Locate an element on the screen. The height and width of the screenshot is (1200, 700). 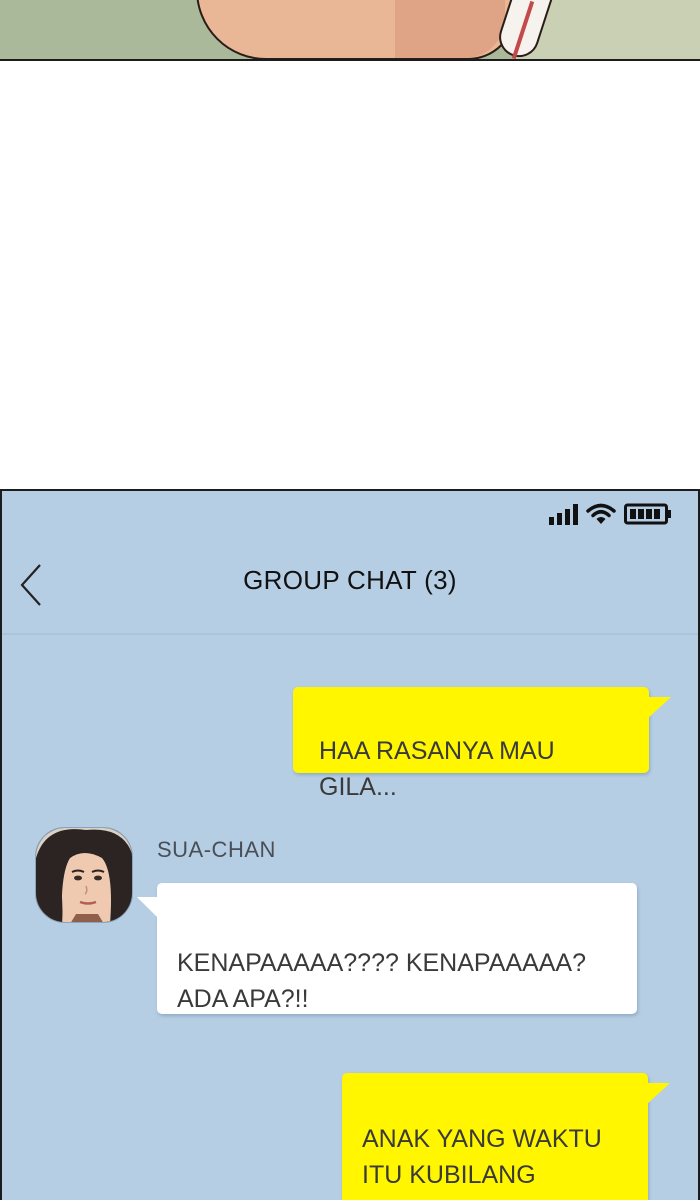
message-text: KENAPAAAAA???? KENAPAAAAA? ADA APA?!! is located at coordinates (382, 981).